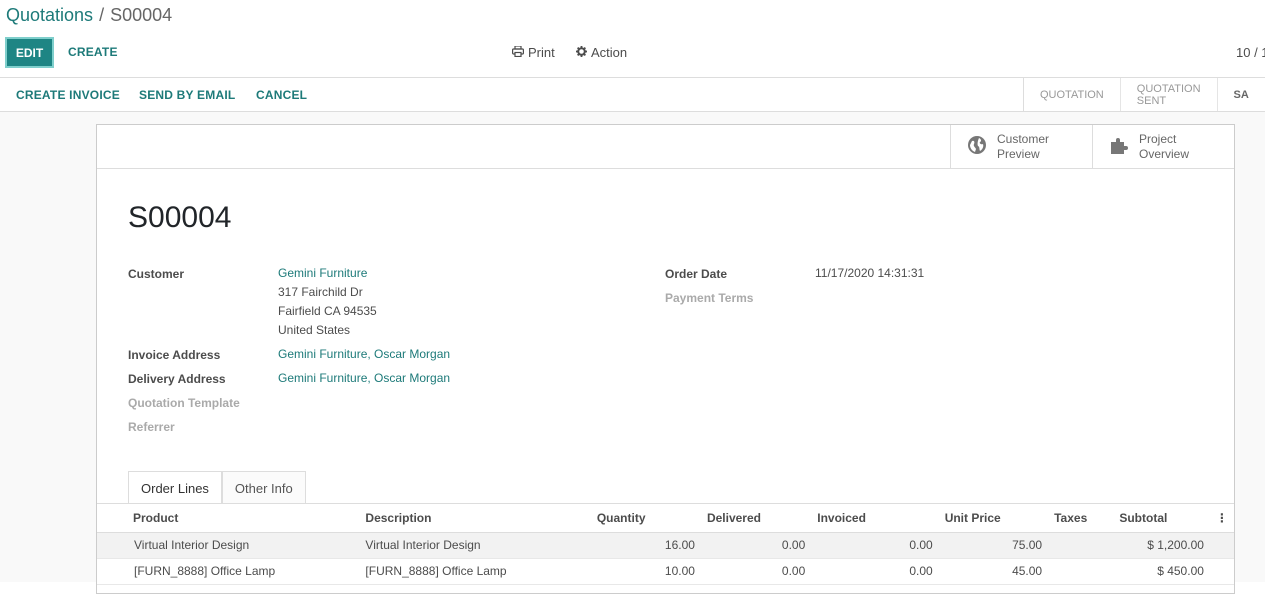 The width and height of the screenshot is (1265, 594). Describe the element at coordinates (993, 571) in the screenshot. I see `cell-unit-price: 45.00` at that location.